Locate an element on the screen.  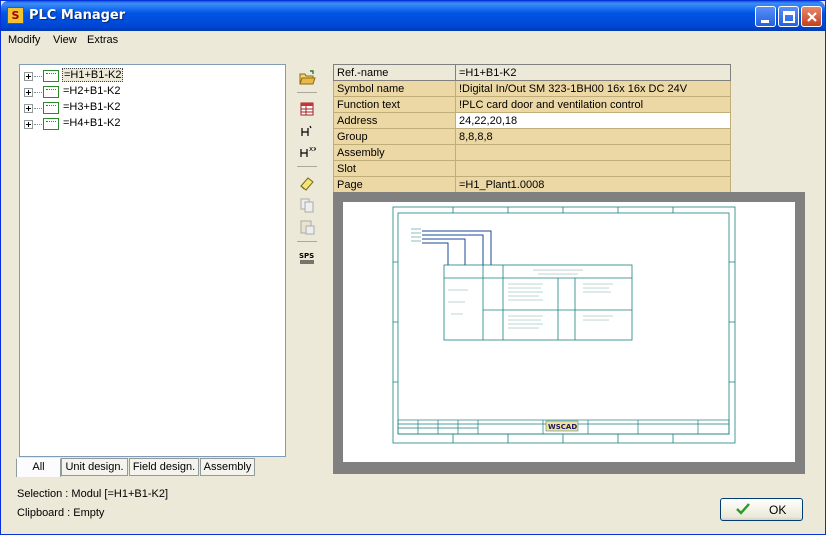
tab-assembly: Assembly is located at coordinates (227, 467).